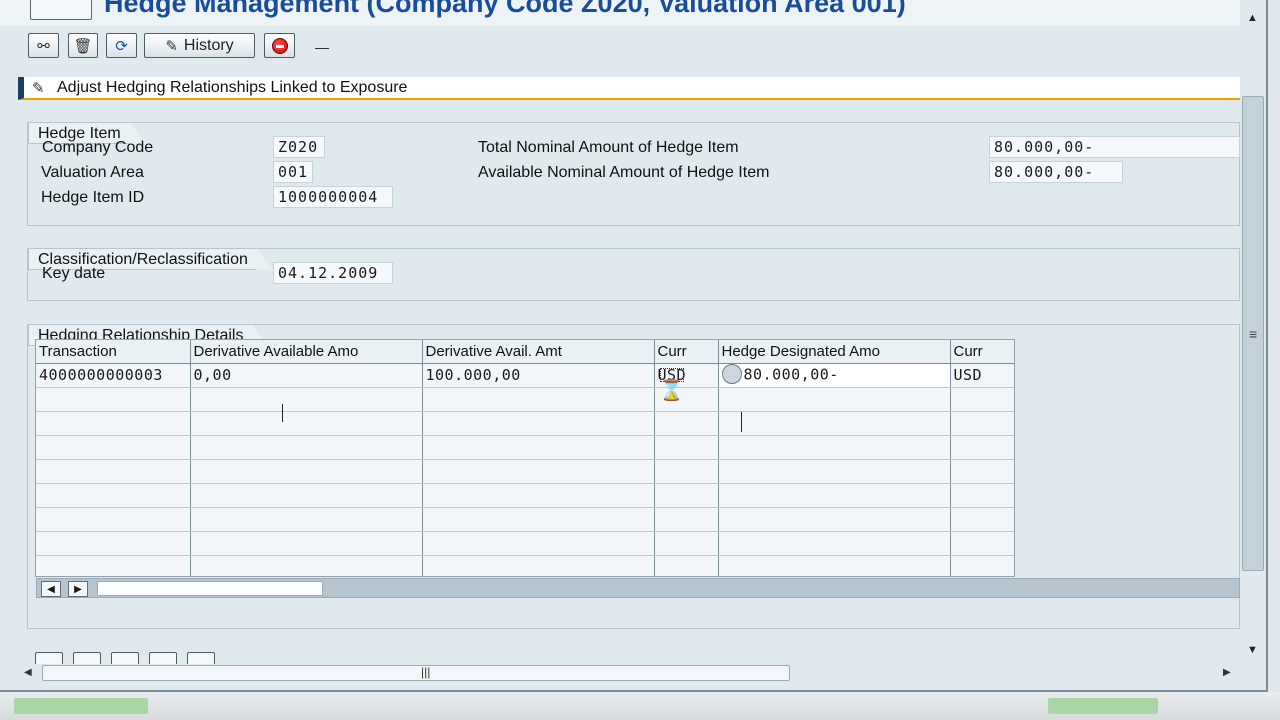 The height and width of the screenshot is (720, 1280). Describe the element at coordinates (1227, 672) in the screenshot. I see `window-scroll-right-icon: ▶` at that location.